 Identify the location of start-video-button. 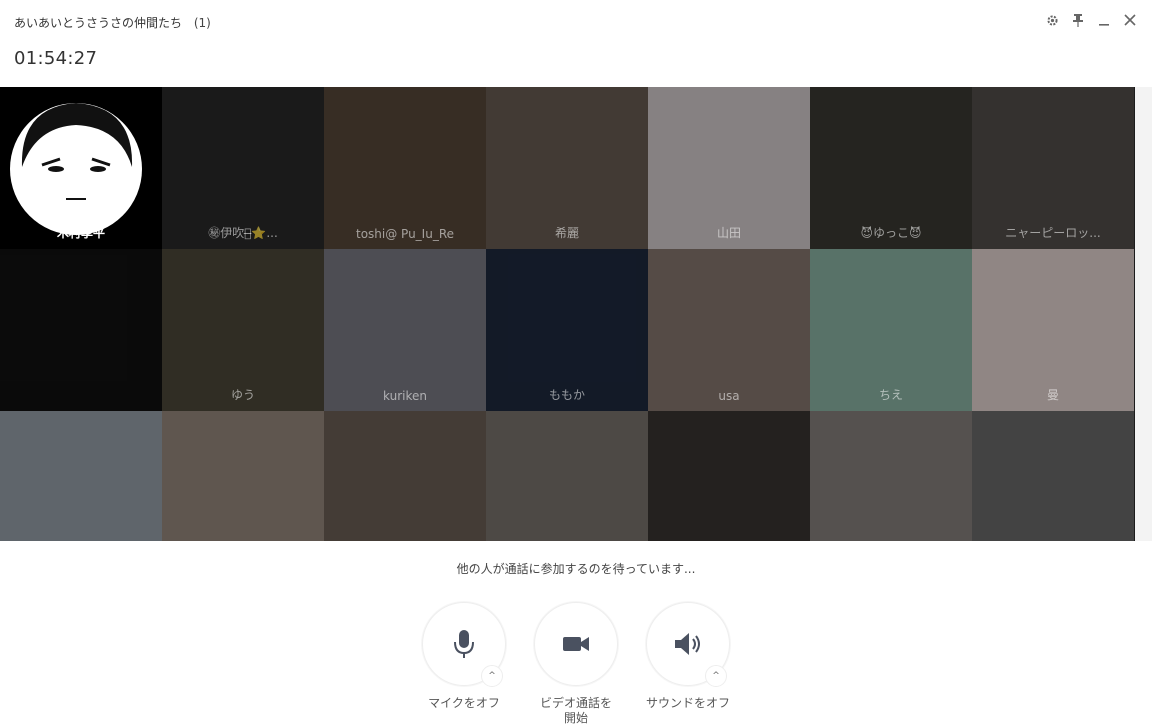
(576, 644).